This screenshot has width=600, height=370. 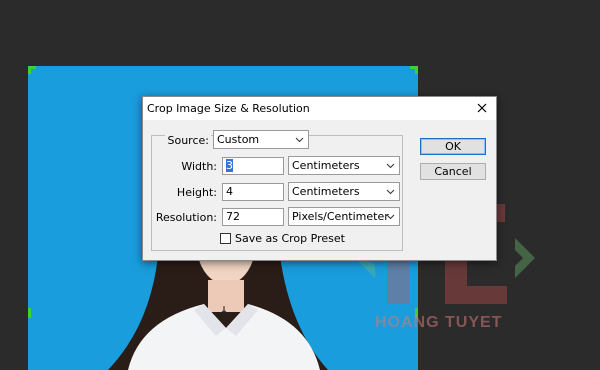 What do you see at coordinates (225, 238) in the screenshot?
I see `save-preset-checkbox` at bounding box center [225, 238].